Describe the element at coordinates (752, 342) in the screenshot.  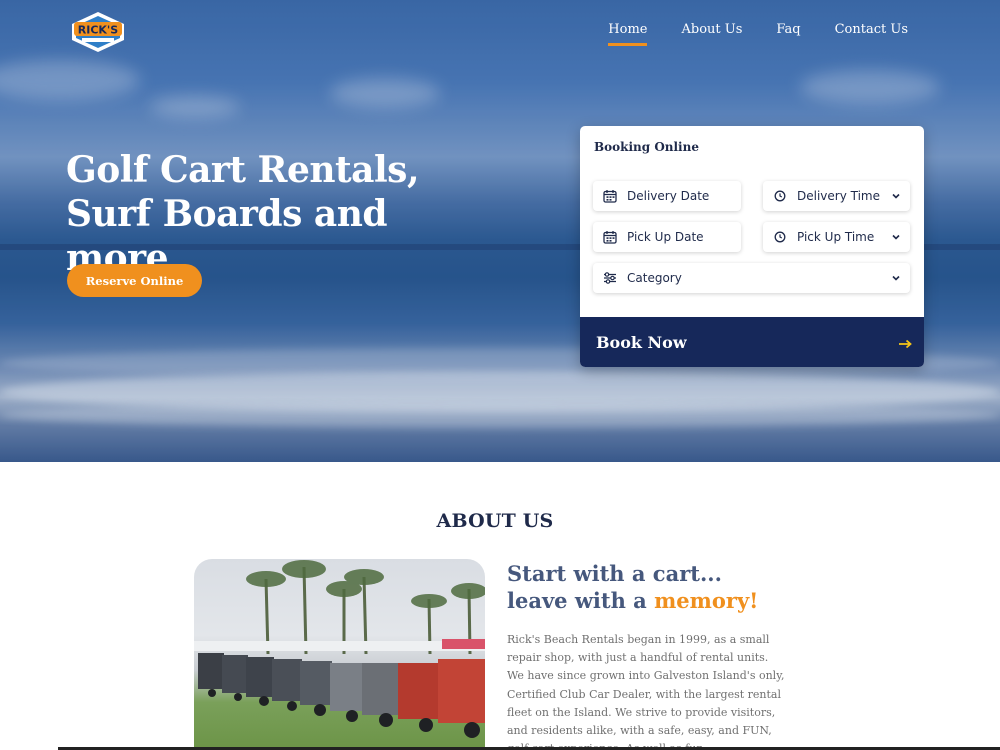
I see `book-now-button: Book Now` at that location.